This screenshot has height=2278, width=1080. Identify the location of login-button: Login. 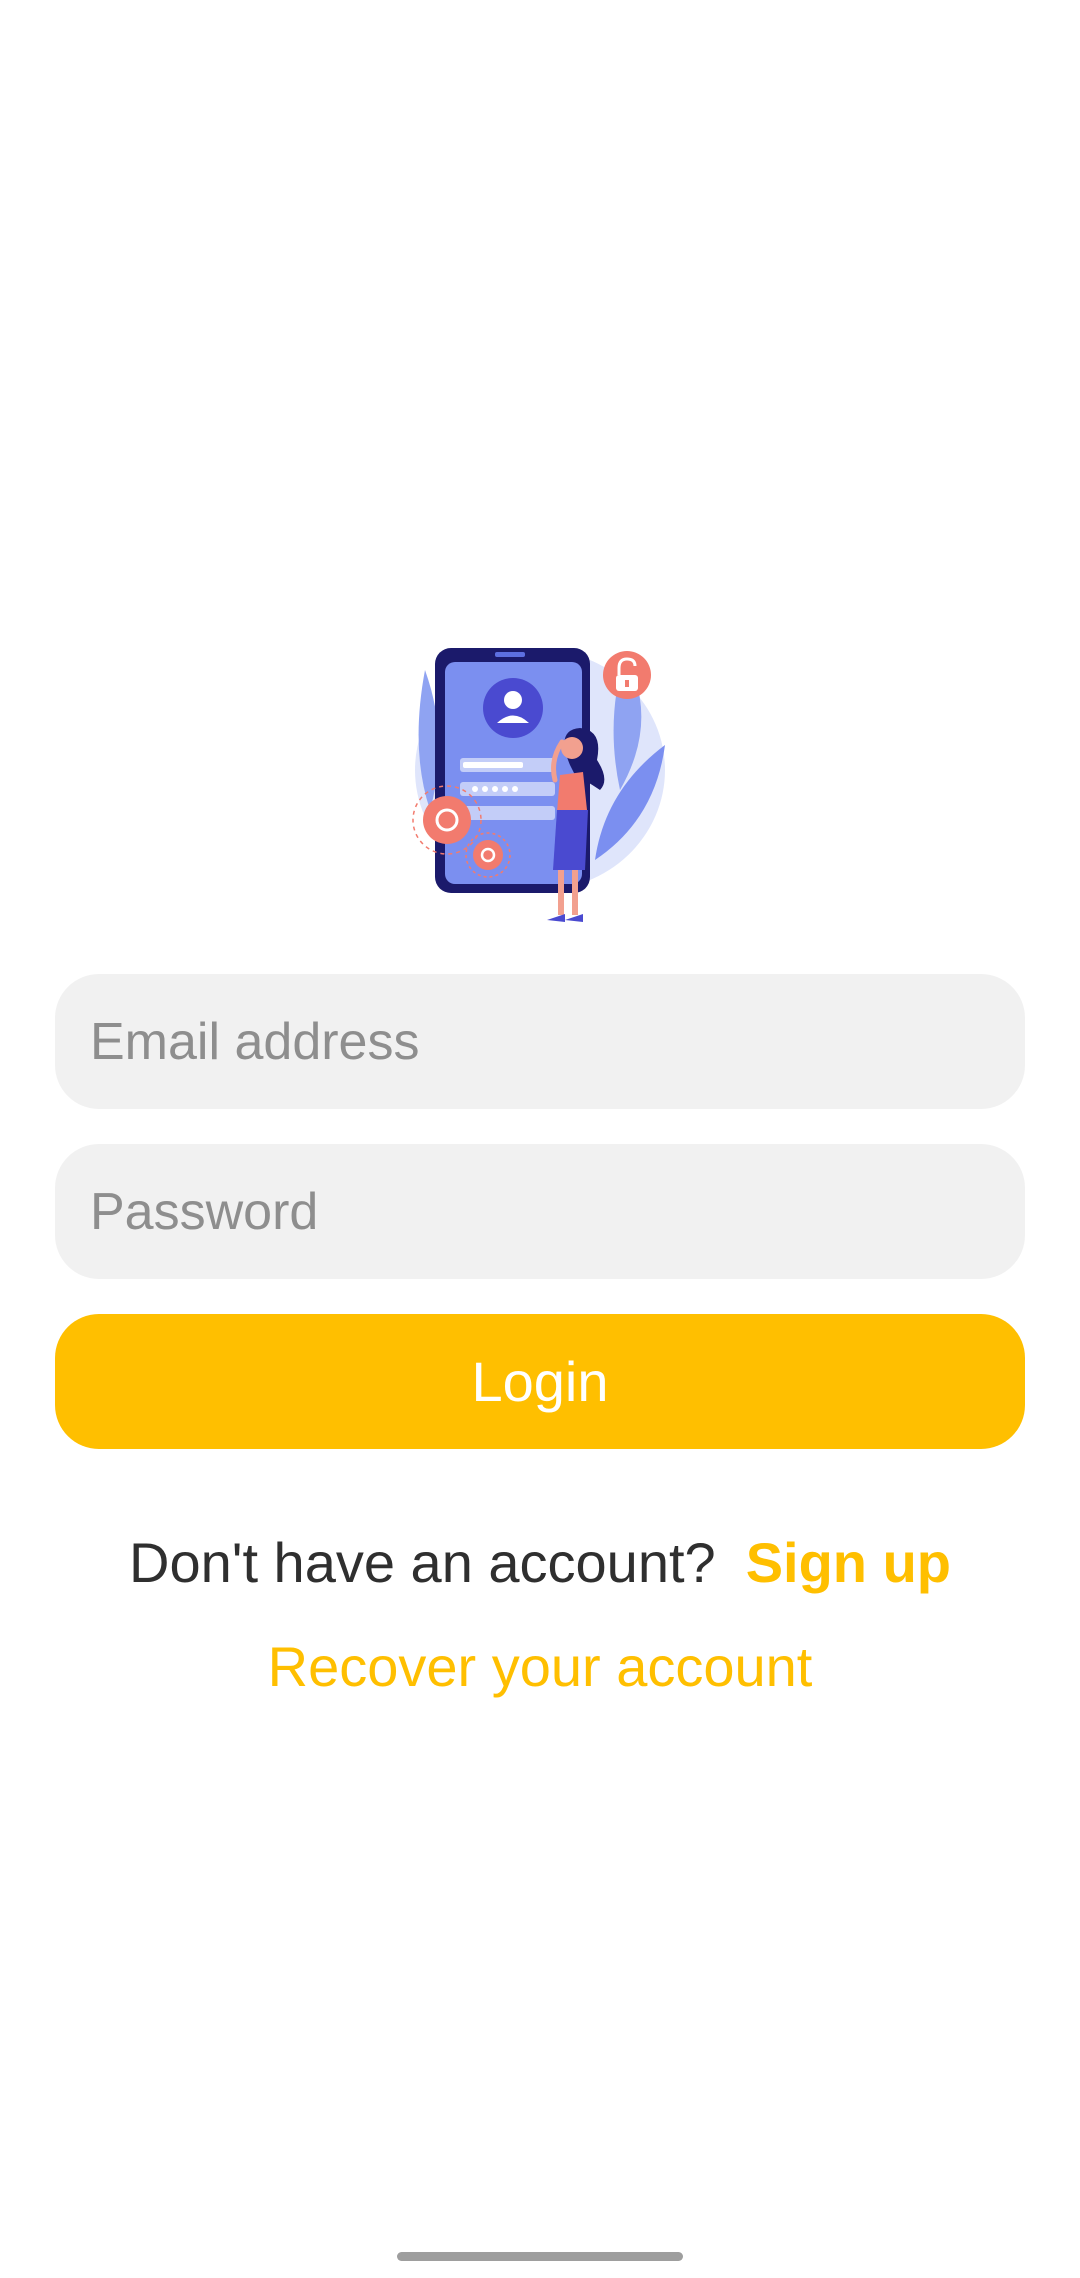
(540, 1381).